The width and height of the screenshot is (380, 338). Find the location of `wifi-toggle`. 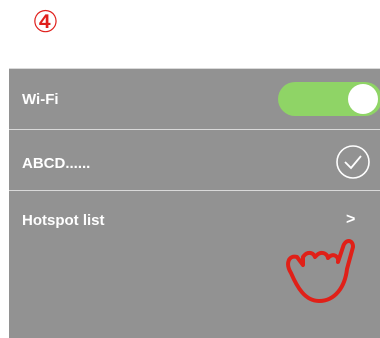

wifi-toggle is located at coordinates (329, 99).